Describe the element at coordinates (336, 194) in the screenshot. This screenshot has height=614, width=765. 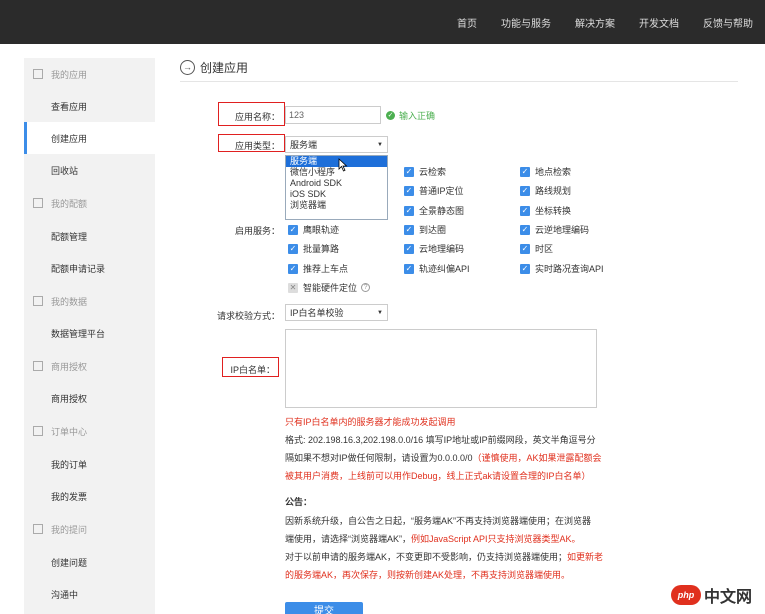
I see `option-ios-sdk: iOS SDK` at that location.